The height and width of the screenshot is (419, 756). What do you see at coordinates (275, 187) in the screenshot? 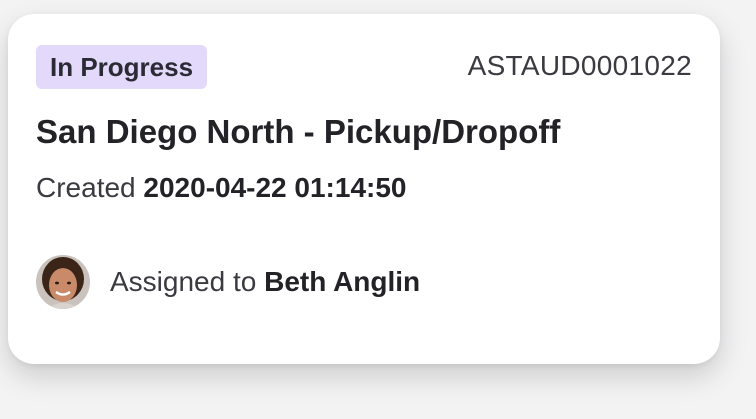
I see `created-timestamp: 2020-04-22 01:14:50` at bounding box center [275, 187].